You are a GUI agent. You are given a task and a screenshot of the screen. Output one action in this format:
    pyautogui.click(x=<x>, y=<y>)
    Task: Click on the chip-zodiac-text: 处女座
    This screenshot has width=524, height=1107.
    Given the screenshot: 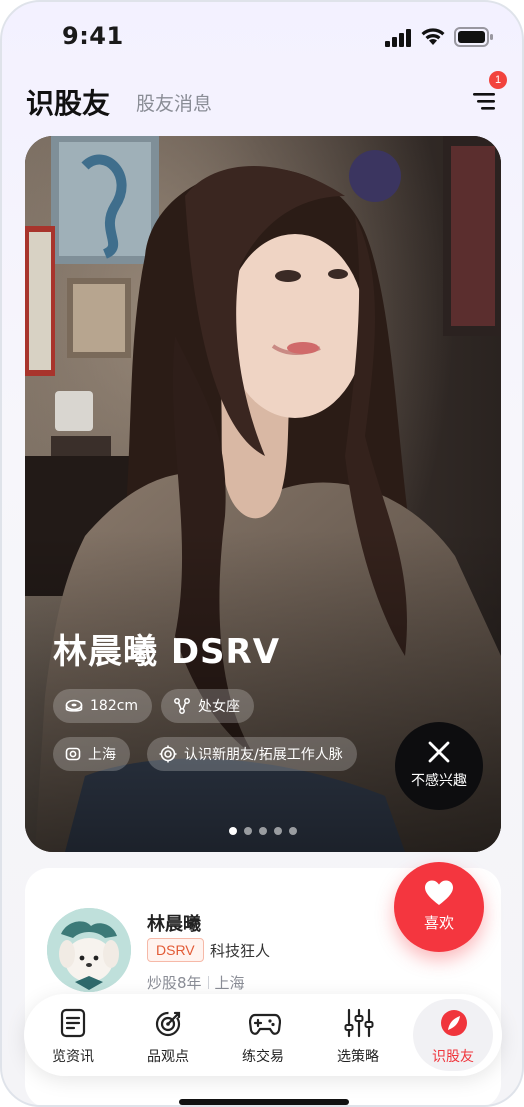 What is the action you would take?
    pyautogui.click(x=219, y=707)
    